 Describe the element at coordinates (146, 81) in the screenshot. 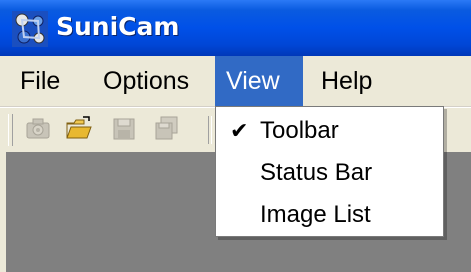

I see `menu-options: Options` at that location.